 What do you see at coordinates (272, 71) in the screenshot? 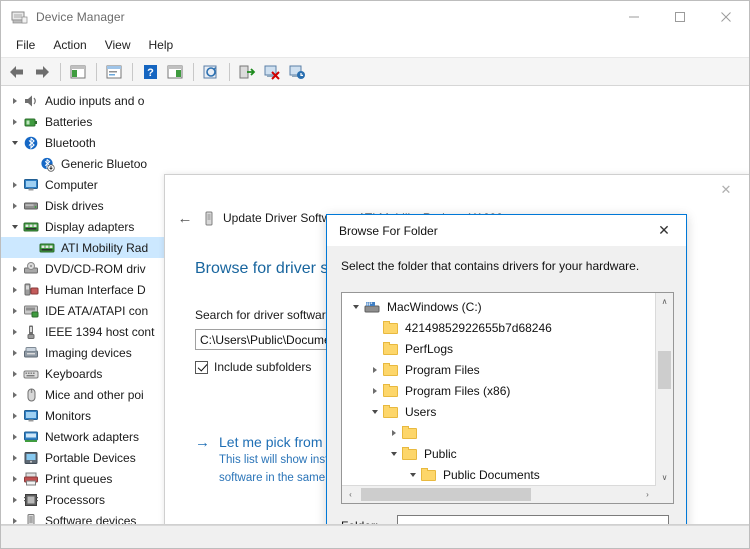
I see `disable-device-button` at bounding box center [272, 71].